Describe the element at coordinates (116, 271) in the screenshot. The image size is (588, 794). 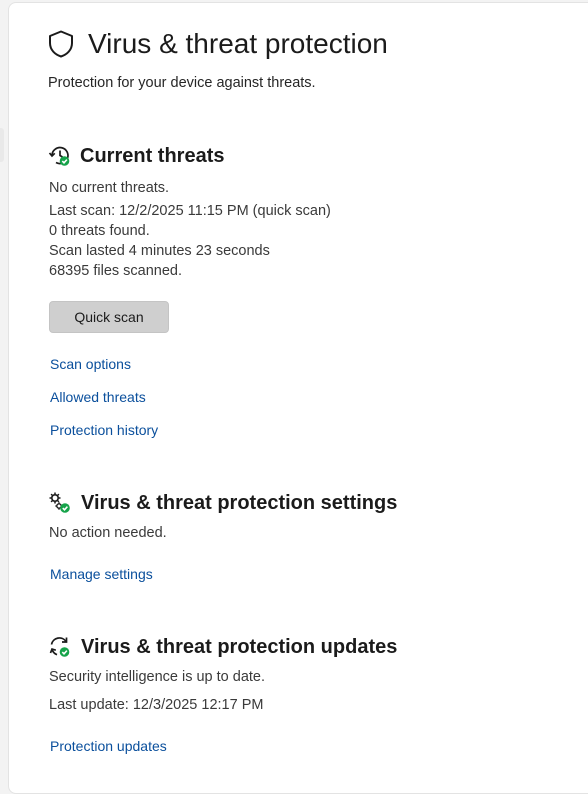
I see `files-scanned-text: 68395 files scanned.` at that location.